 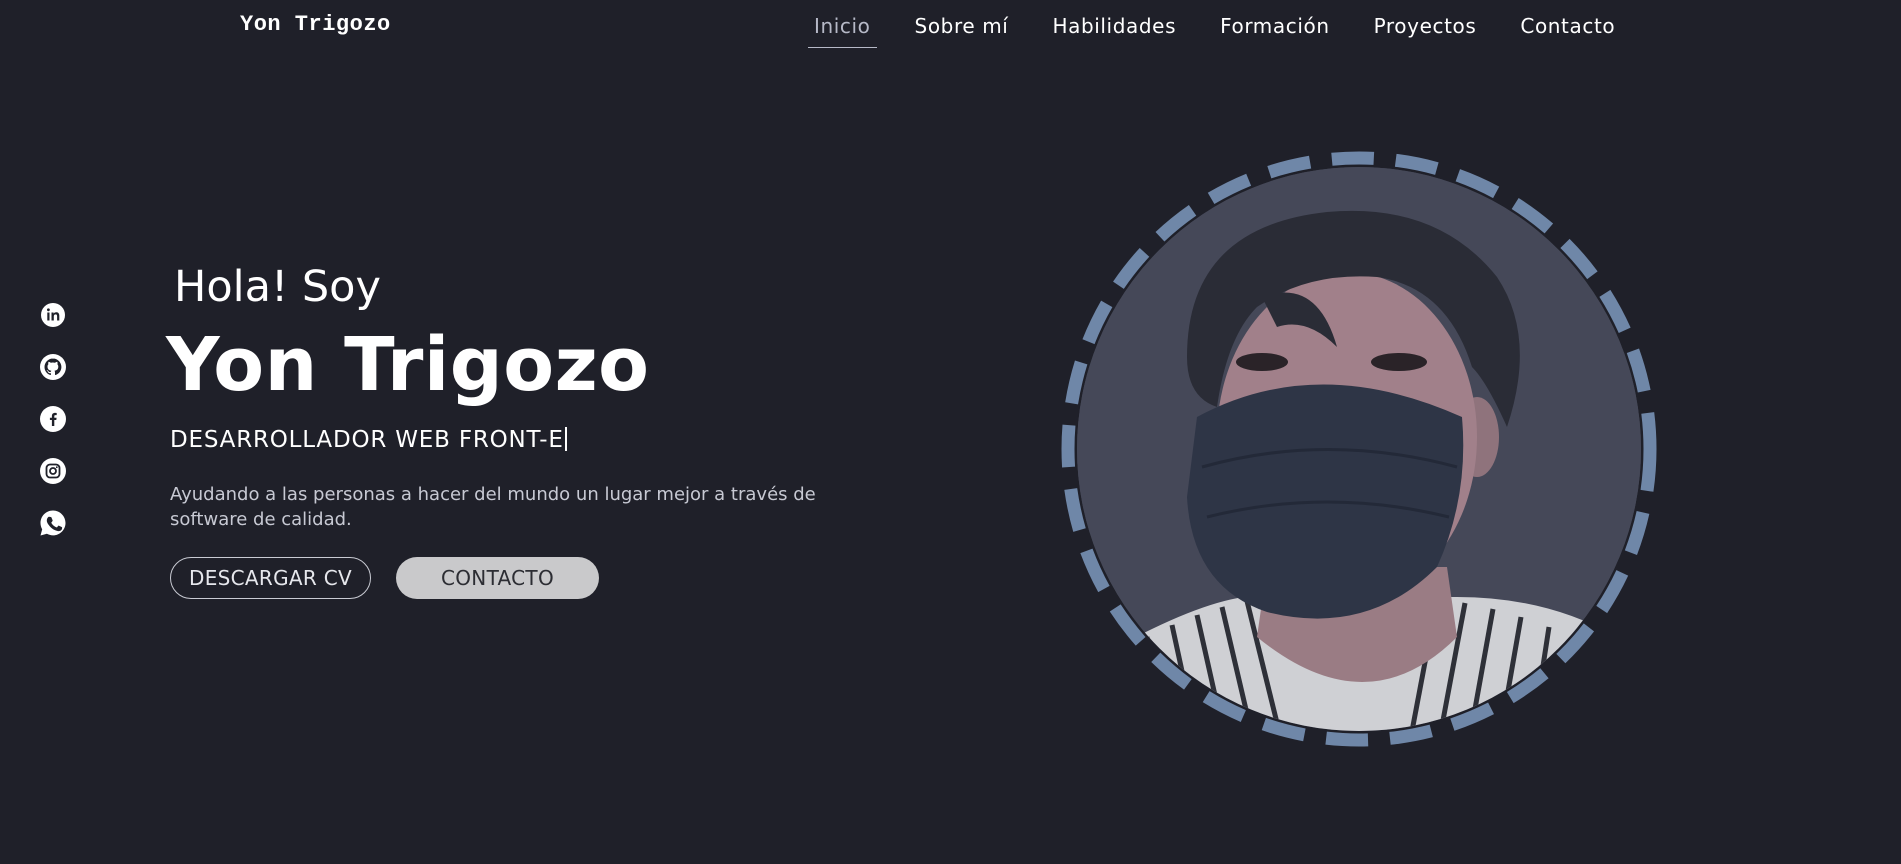 I want to click on hero-name: Yon Trigozo, so click(x=408, y=365).